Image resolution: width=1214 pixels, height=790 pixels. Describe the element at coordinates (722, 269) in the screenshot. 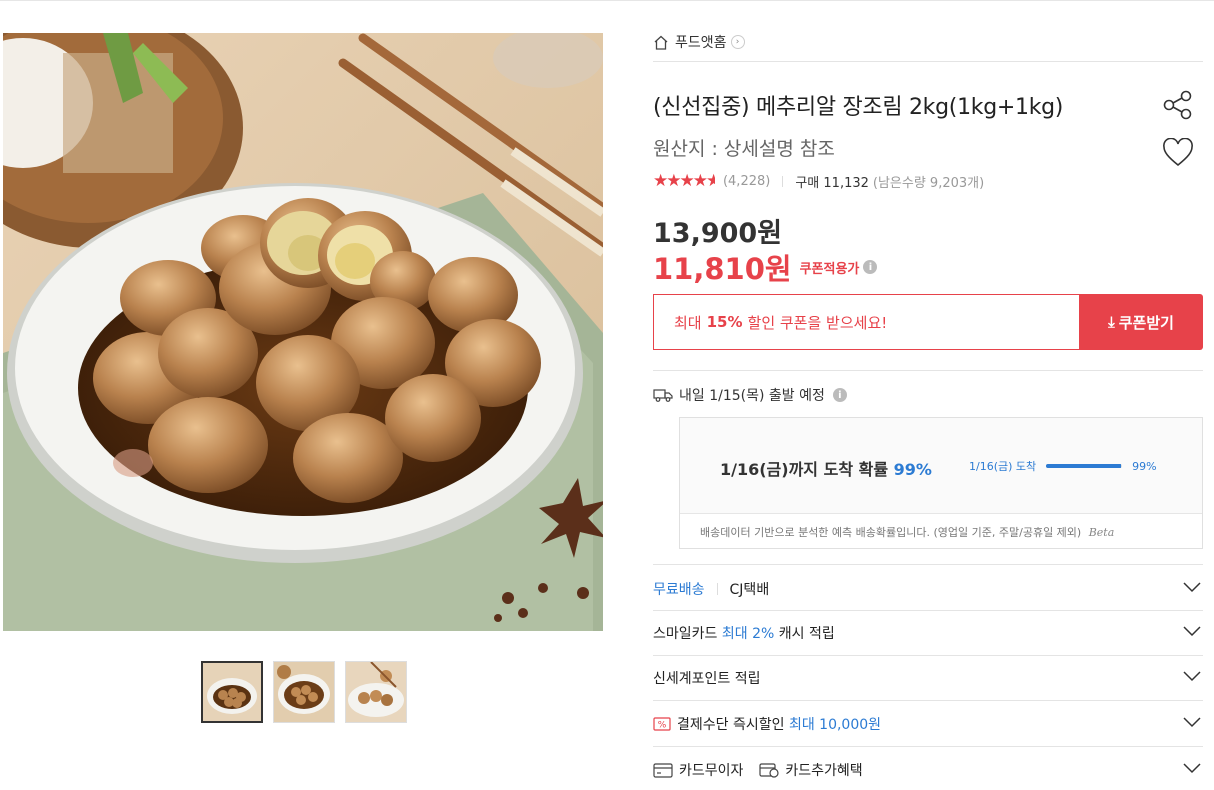

I see `sale-price: 11,810원` at that location.